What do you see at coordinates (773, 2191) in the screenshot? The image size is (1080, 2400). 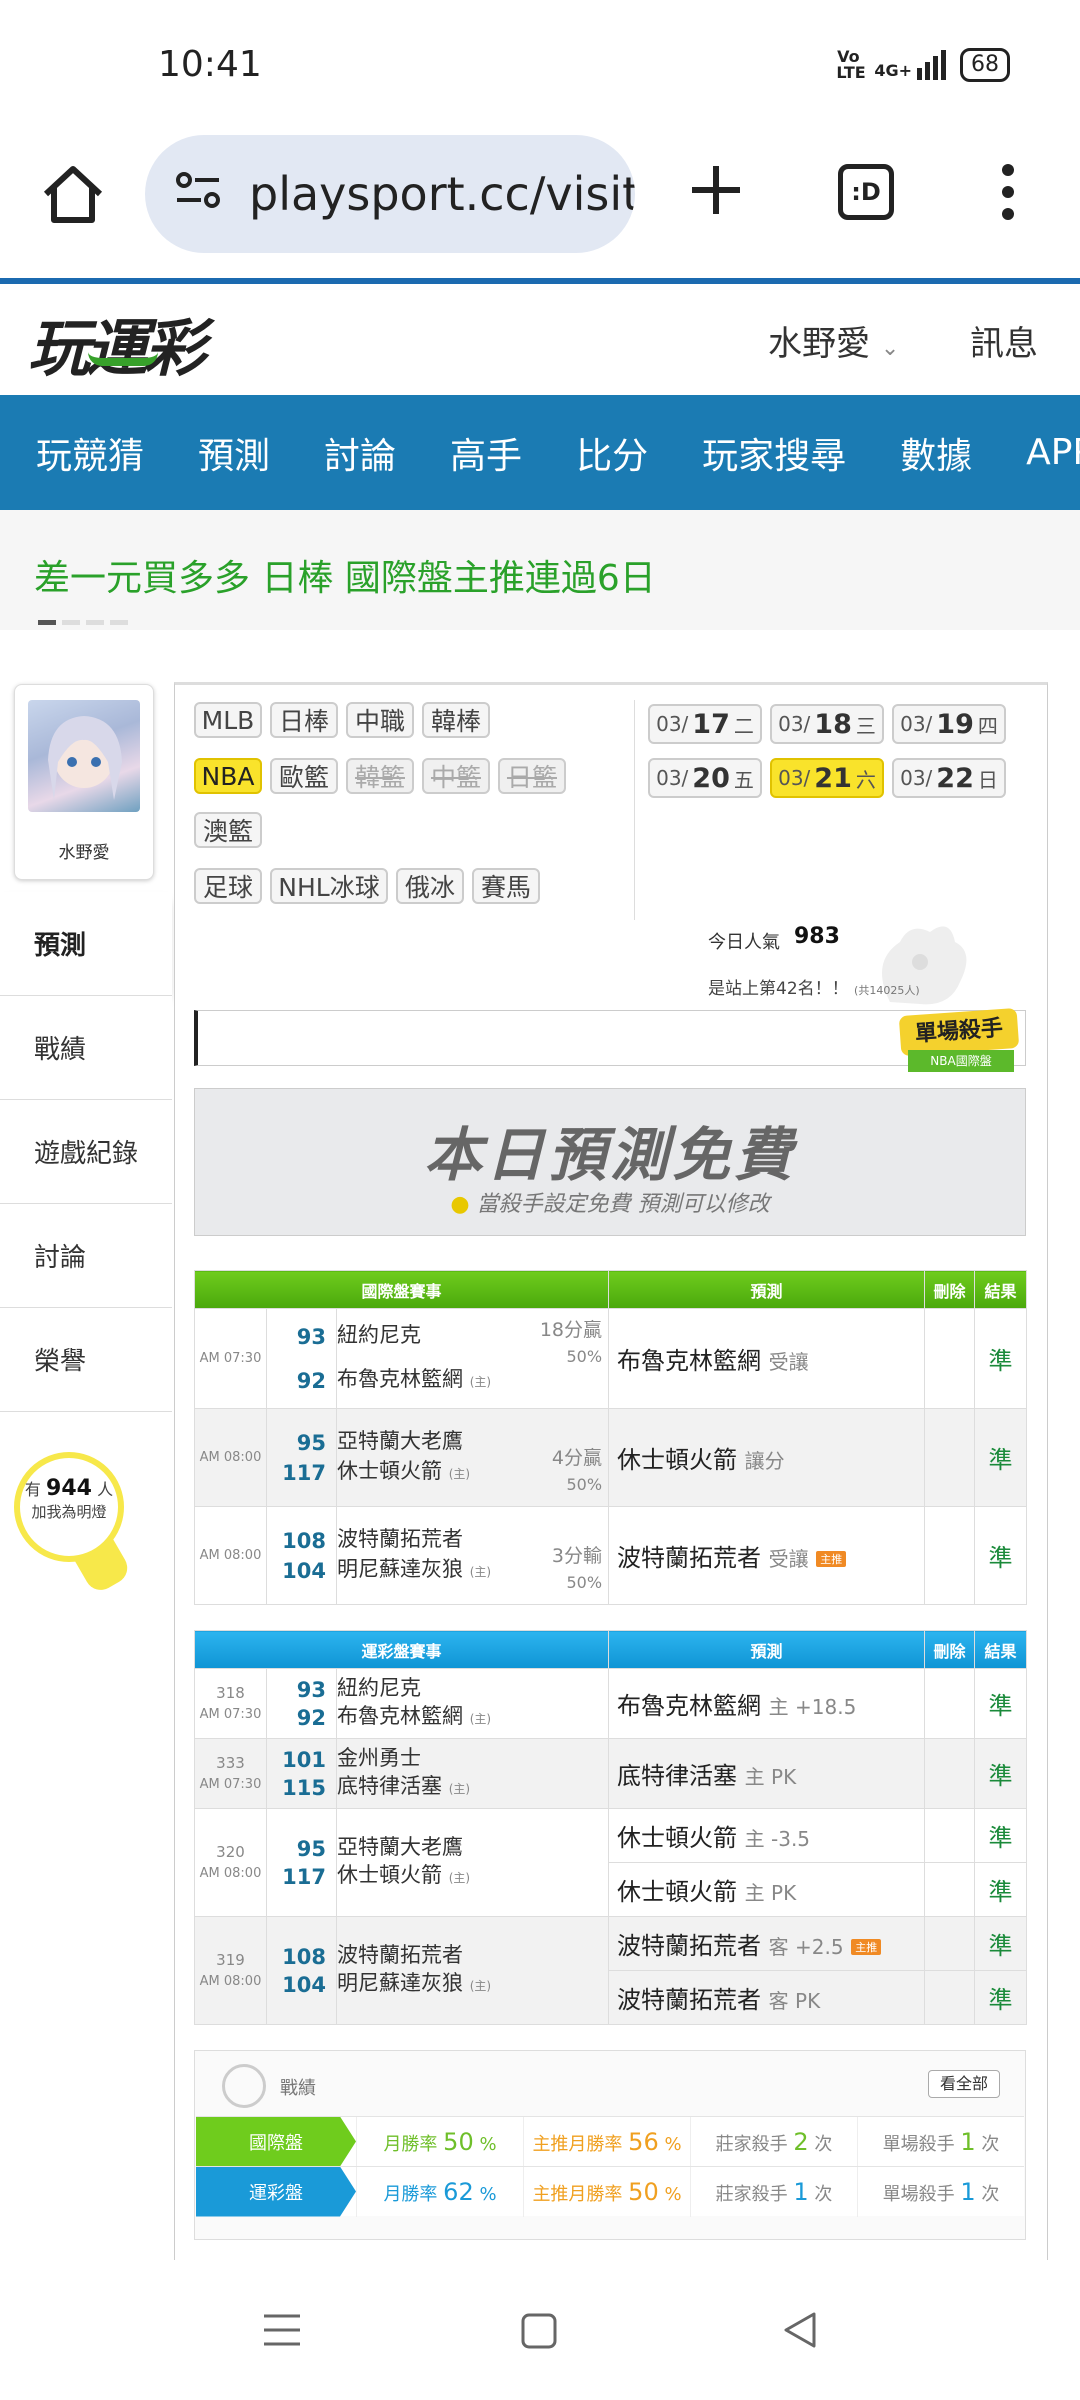 I see `dealer-killer: 莊家殺手 1 次` at bounding box center [773, 2191].